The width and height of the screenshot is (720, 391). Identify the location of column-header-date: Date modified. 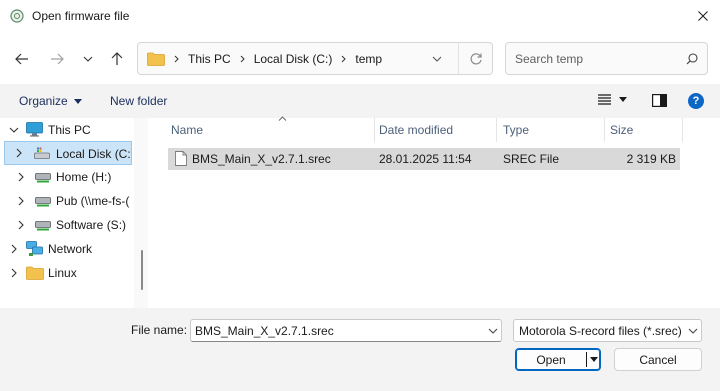
(436, 130).